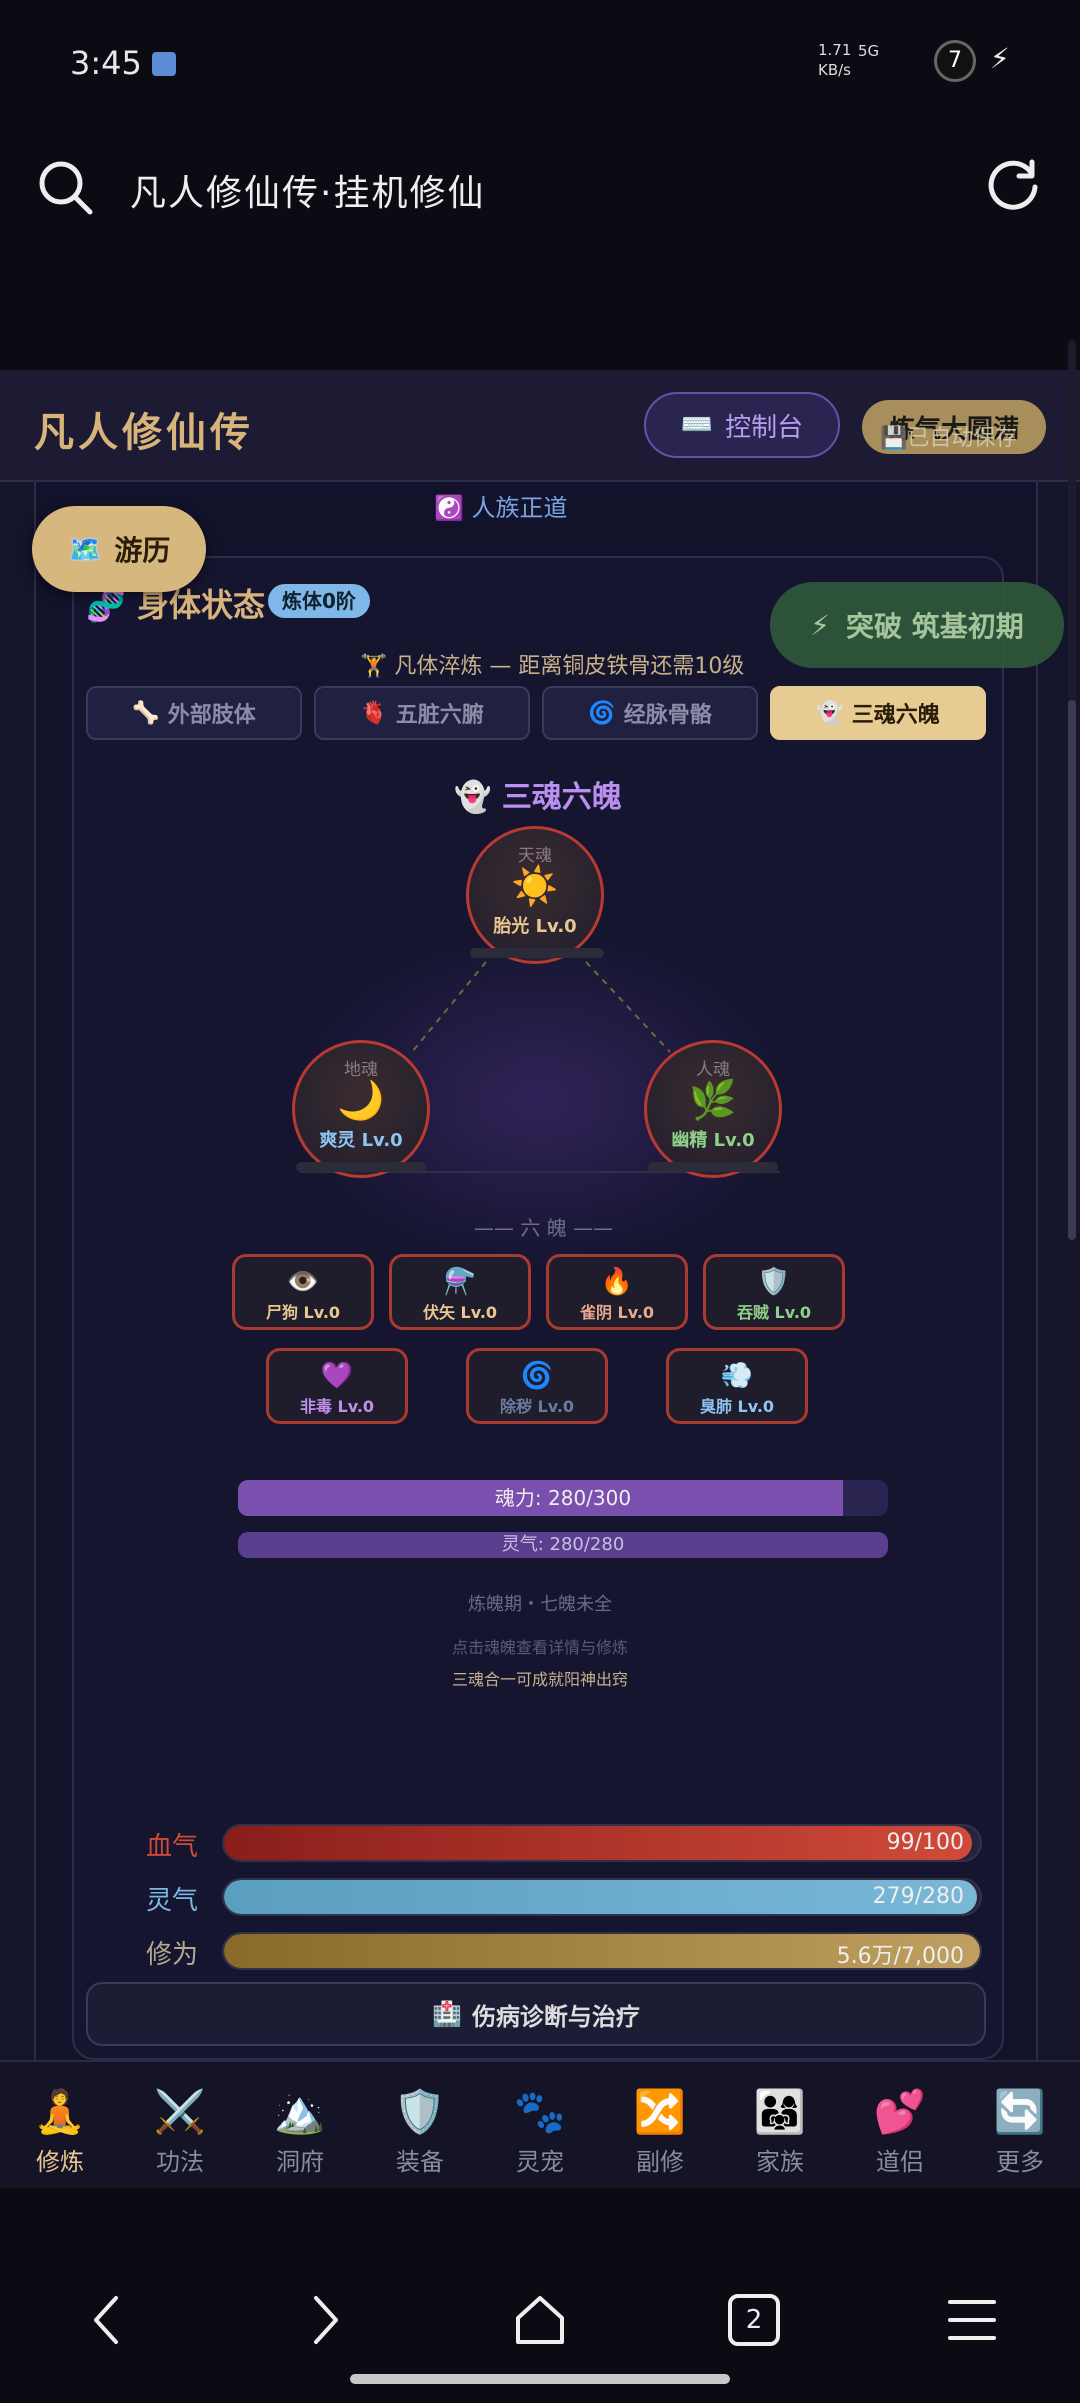 This screenshot has height=2403, width=1080. I want to click on spirit-feidu: 💜 非毒 Lv.0, so click(337, 1386).